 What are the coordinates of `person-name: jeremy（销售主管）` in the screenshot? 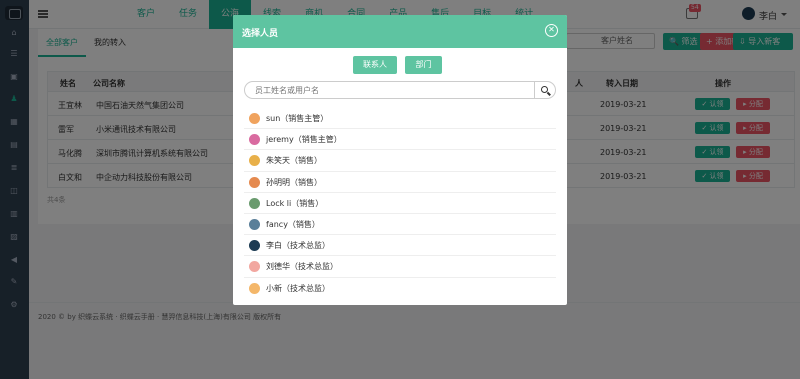 It's located at (304, 140).